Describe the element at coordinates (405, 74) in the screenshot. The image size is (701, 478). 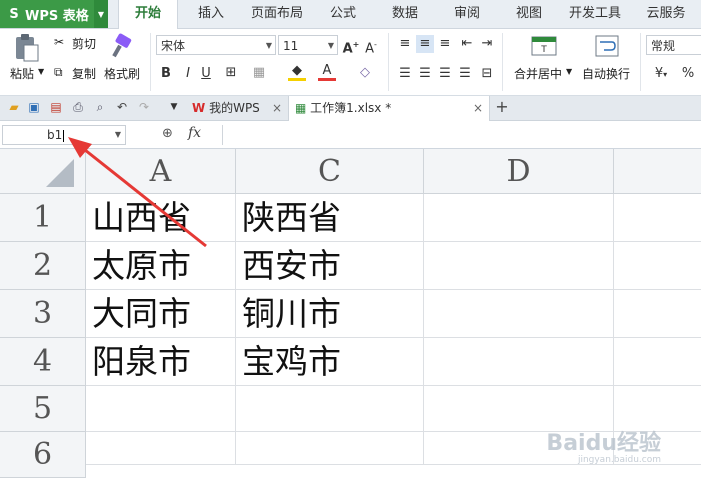
I see `align-left-icon: ☰` at that location.